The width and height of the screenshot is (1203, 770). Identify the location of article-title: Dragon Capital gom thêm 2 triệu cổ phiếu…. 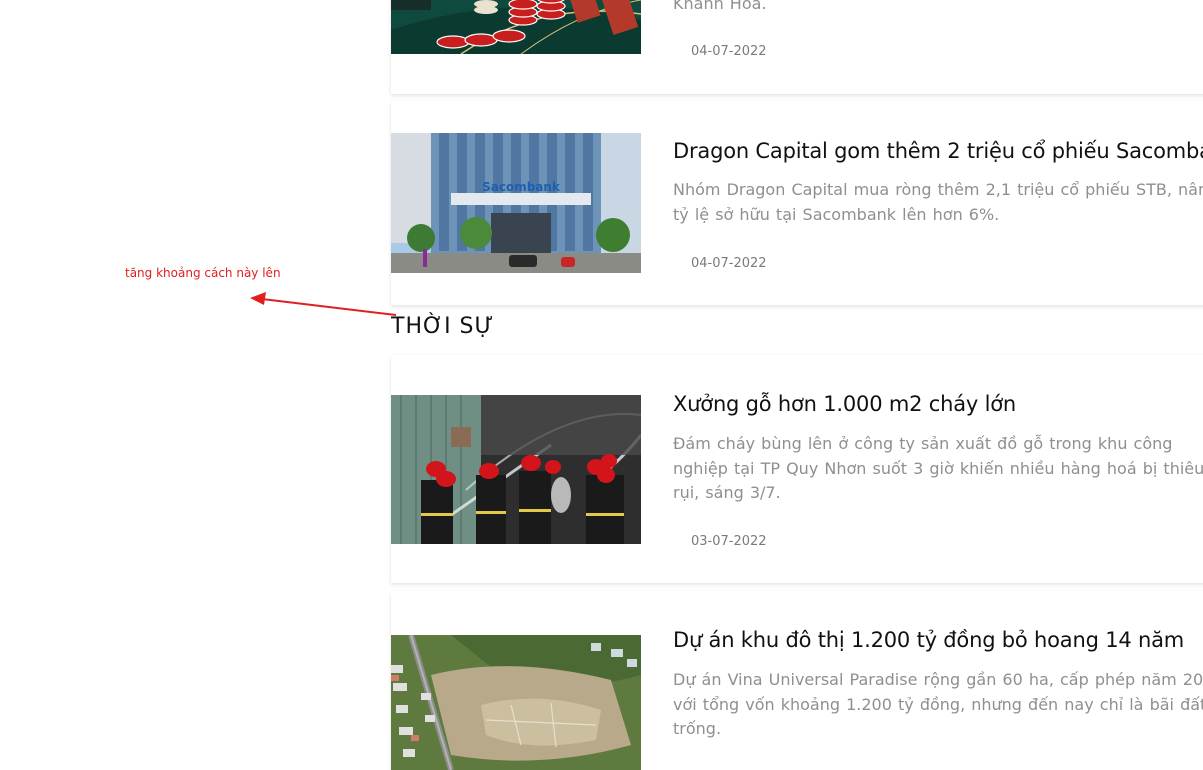
(938, 151).